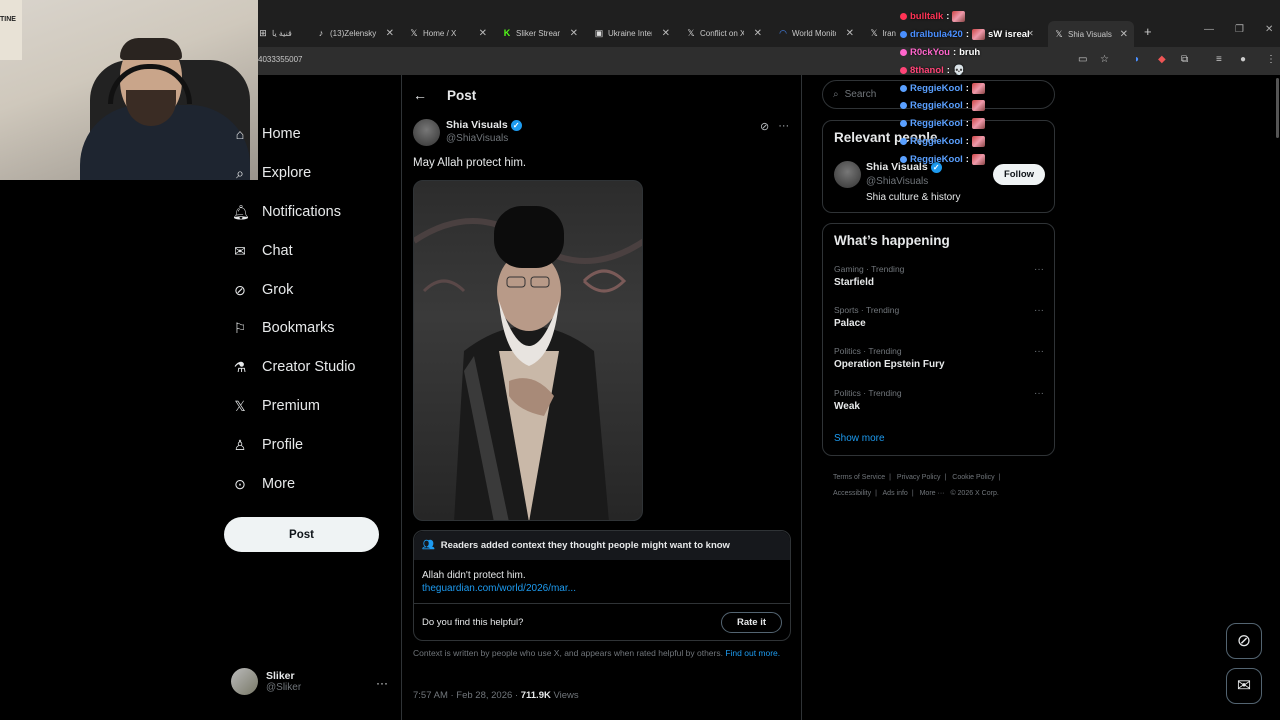 Image resolution: width=1280 pixels, height=720 pixels. I want to click on browser-tab: ◠ World Monitor ✕, so click(816, 33).